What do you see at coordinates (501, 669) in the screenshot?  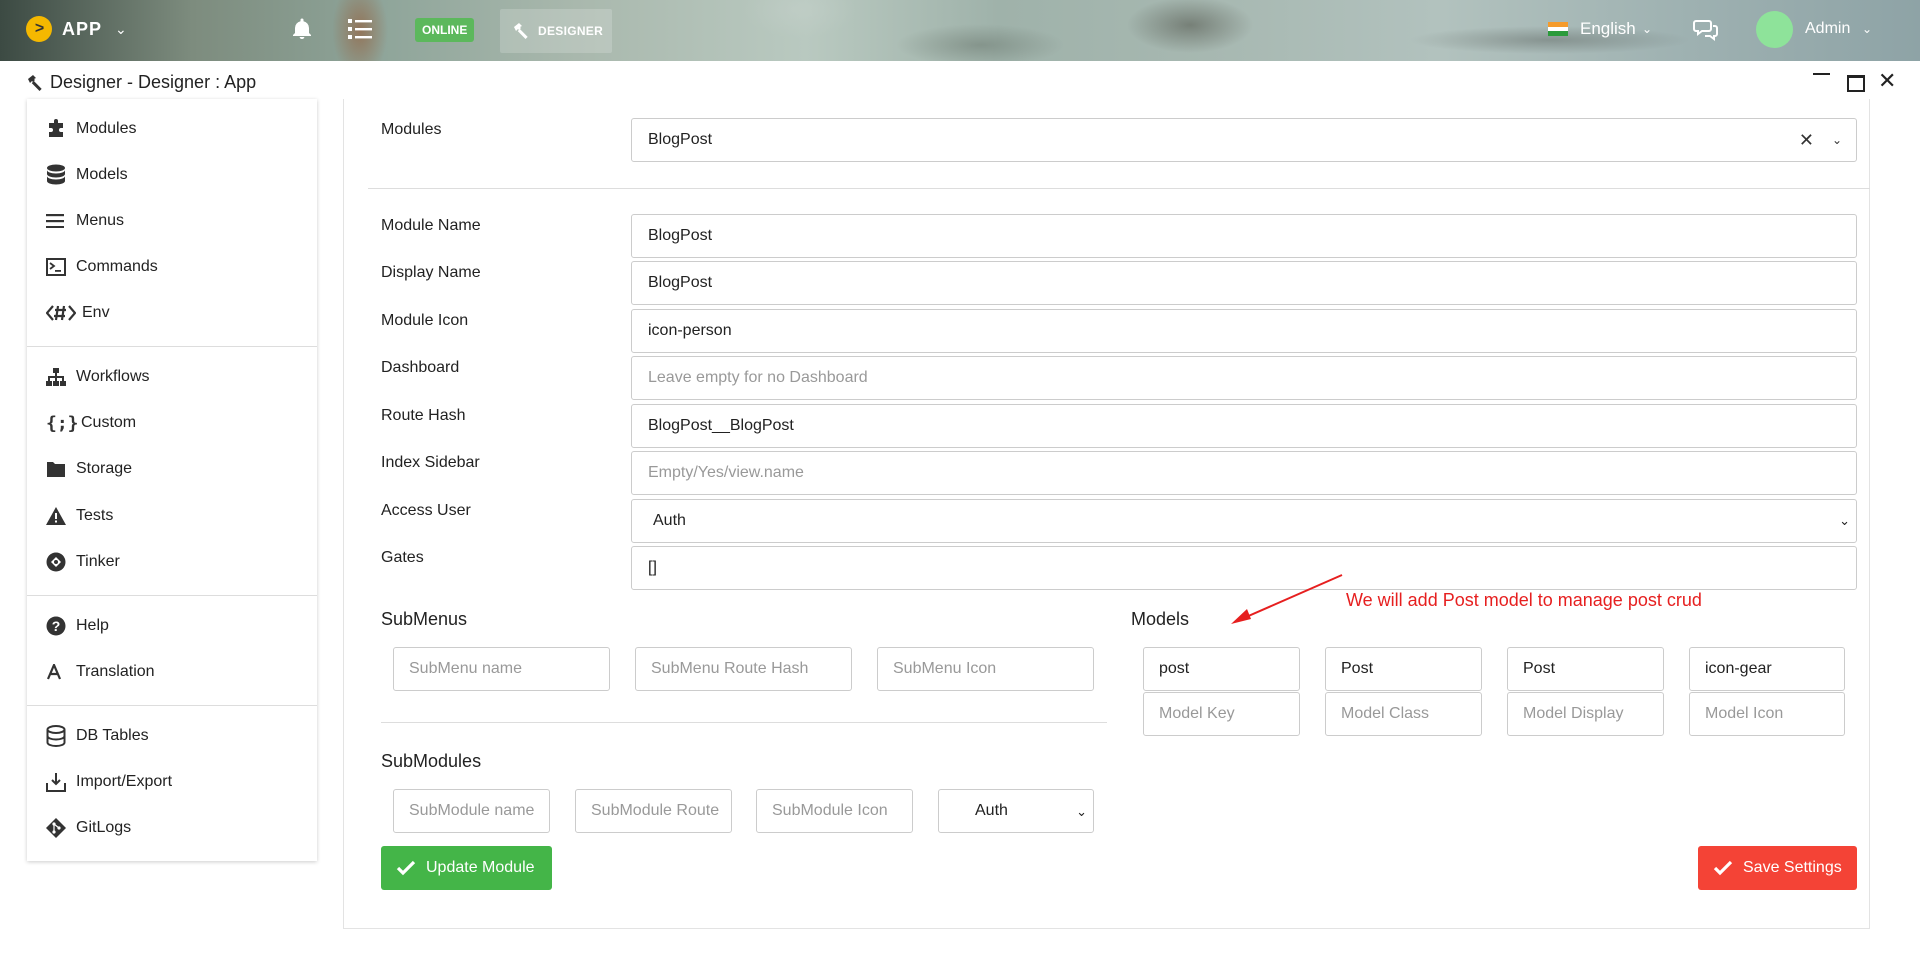 I see `submenu-name-input: SubMenu name` at bounding box center [501, 669].